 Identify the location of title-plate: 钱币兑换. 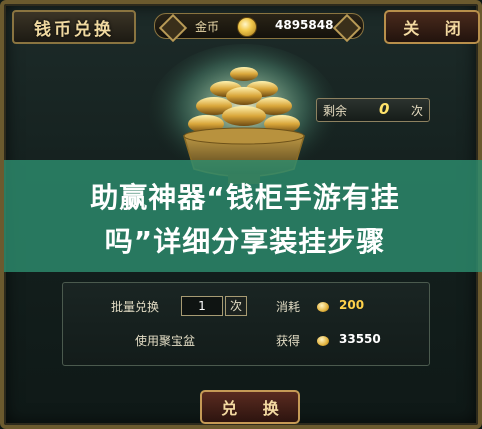
(74, 27).